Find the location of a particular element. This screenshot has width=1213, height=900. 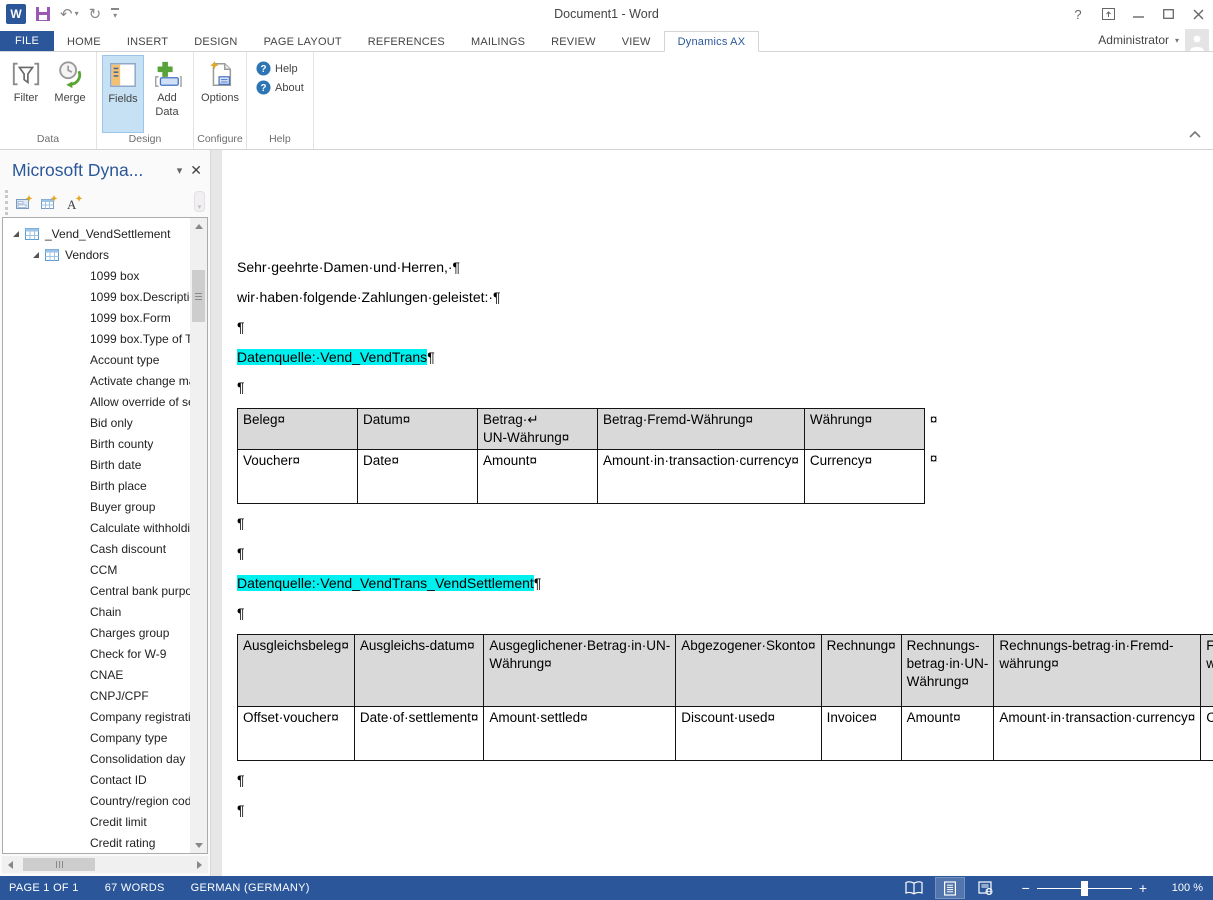

tree-field: Bid only is located at coordinates (96, 422).